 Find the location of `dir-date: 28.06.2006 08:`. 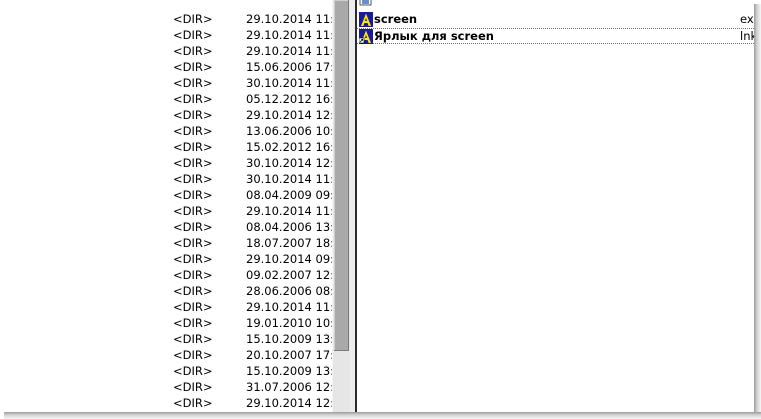

dir-date: 28.06.2006 08: is located at coordinates (289, 291).